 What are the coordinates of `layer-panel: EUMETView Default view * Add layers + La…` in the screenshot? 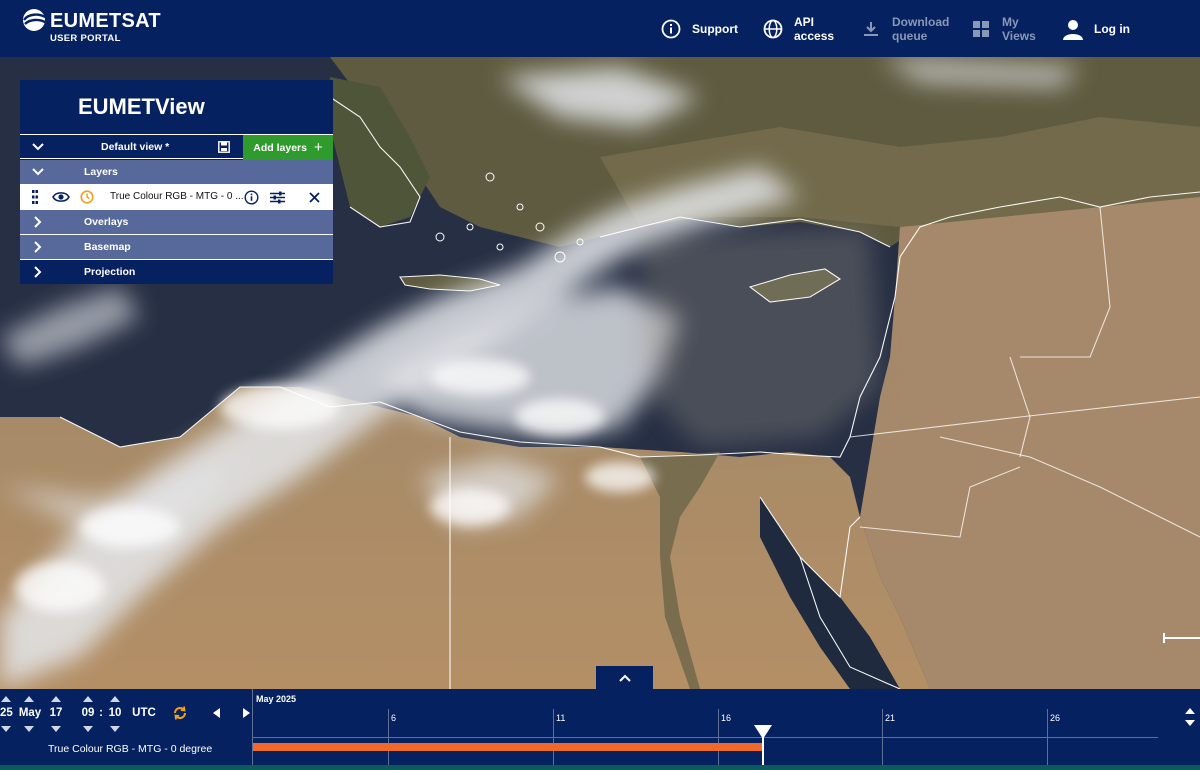 It's located at (176, 182).